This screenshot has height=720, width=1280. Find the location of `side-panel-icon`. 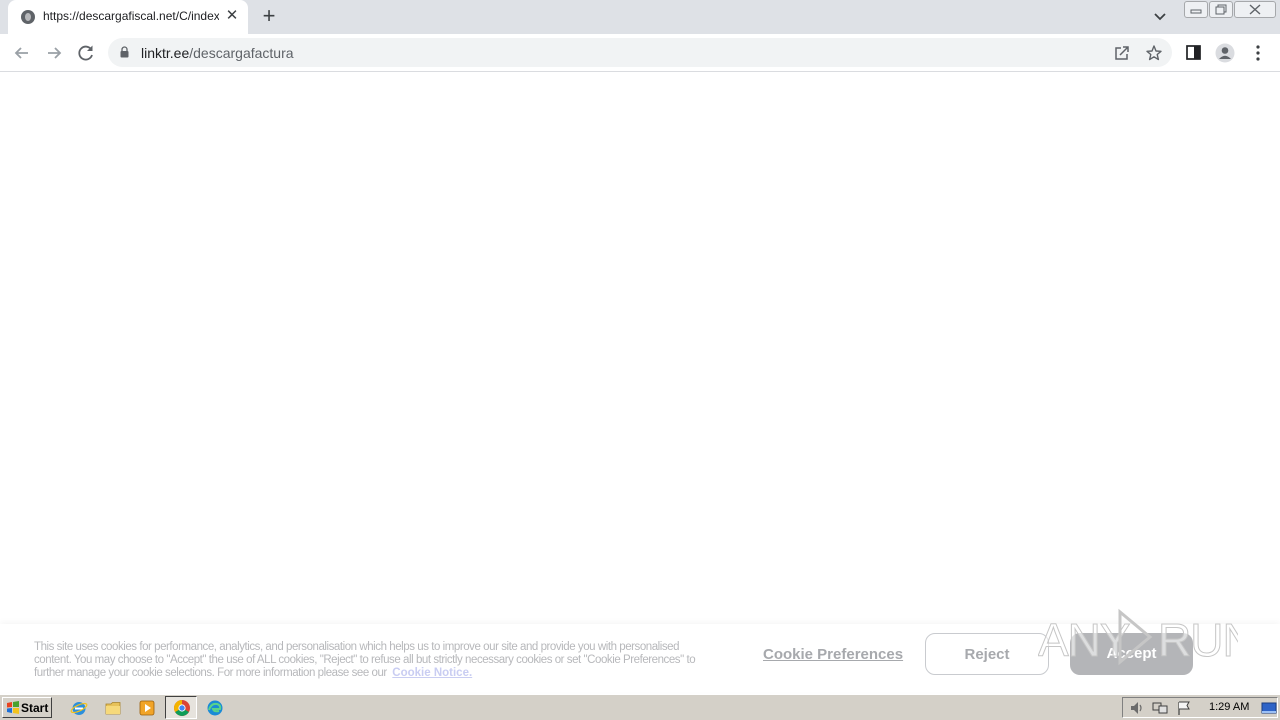

side-panel-icon is located at coordinates (1194, 53).